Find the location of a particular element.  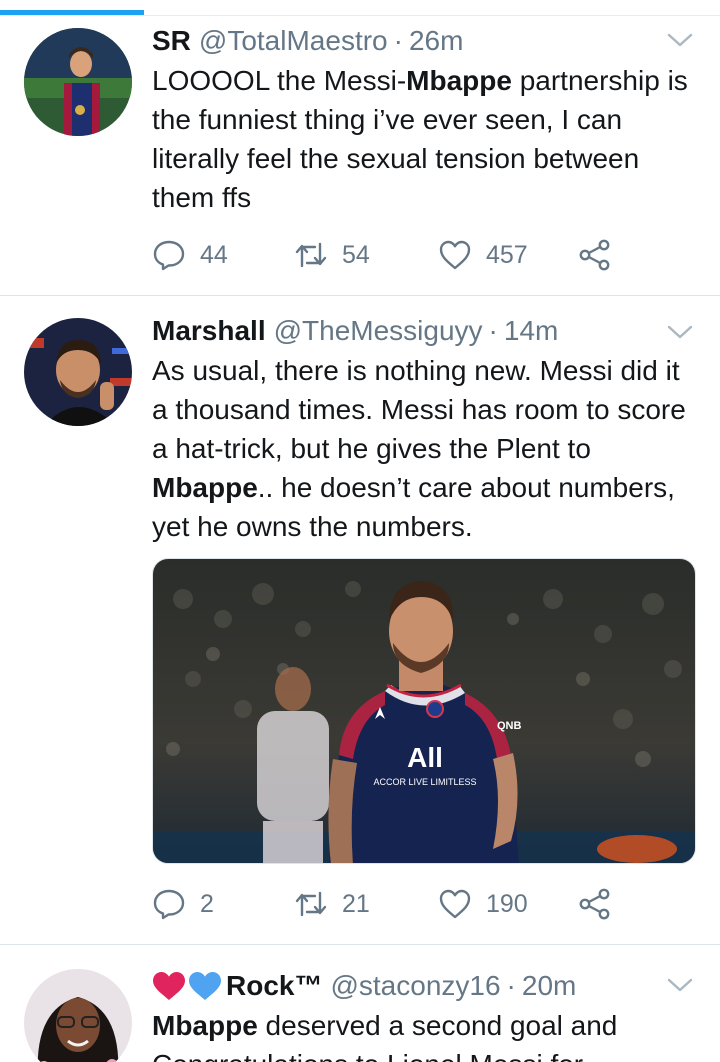

user-handle: @staconzy16 is located at coordinates (415, 986).